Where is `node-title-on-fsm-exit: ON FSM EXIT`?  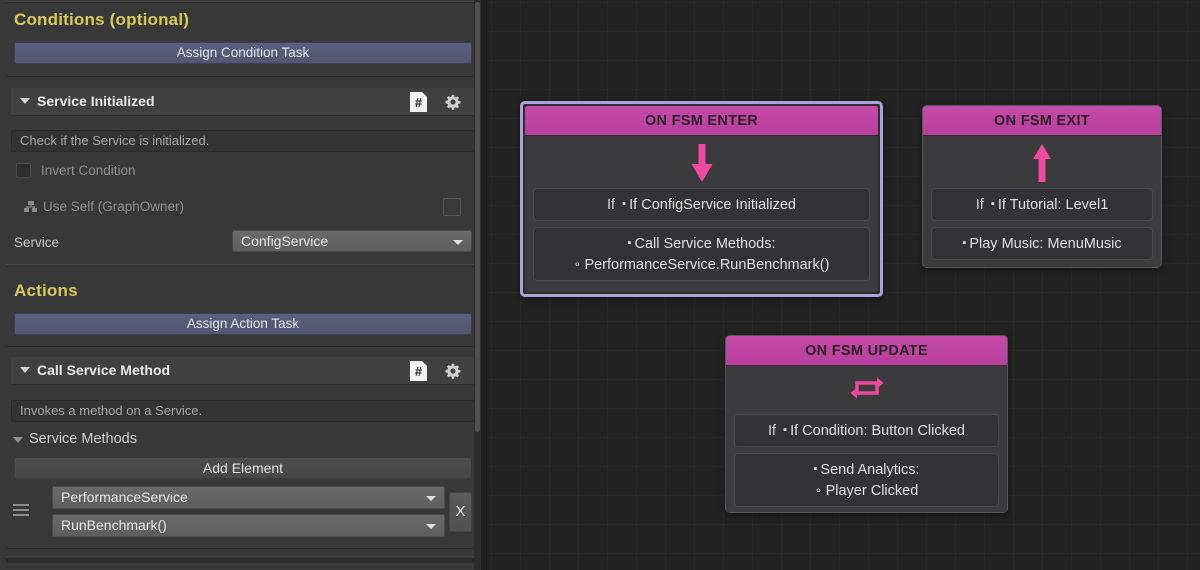
node-title-on-fsm-exit: ON FSM EXIT is located at coordinates (1042, 121).